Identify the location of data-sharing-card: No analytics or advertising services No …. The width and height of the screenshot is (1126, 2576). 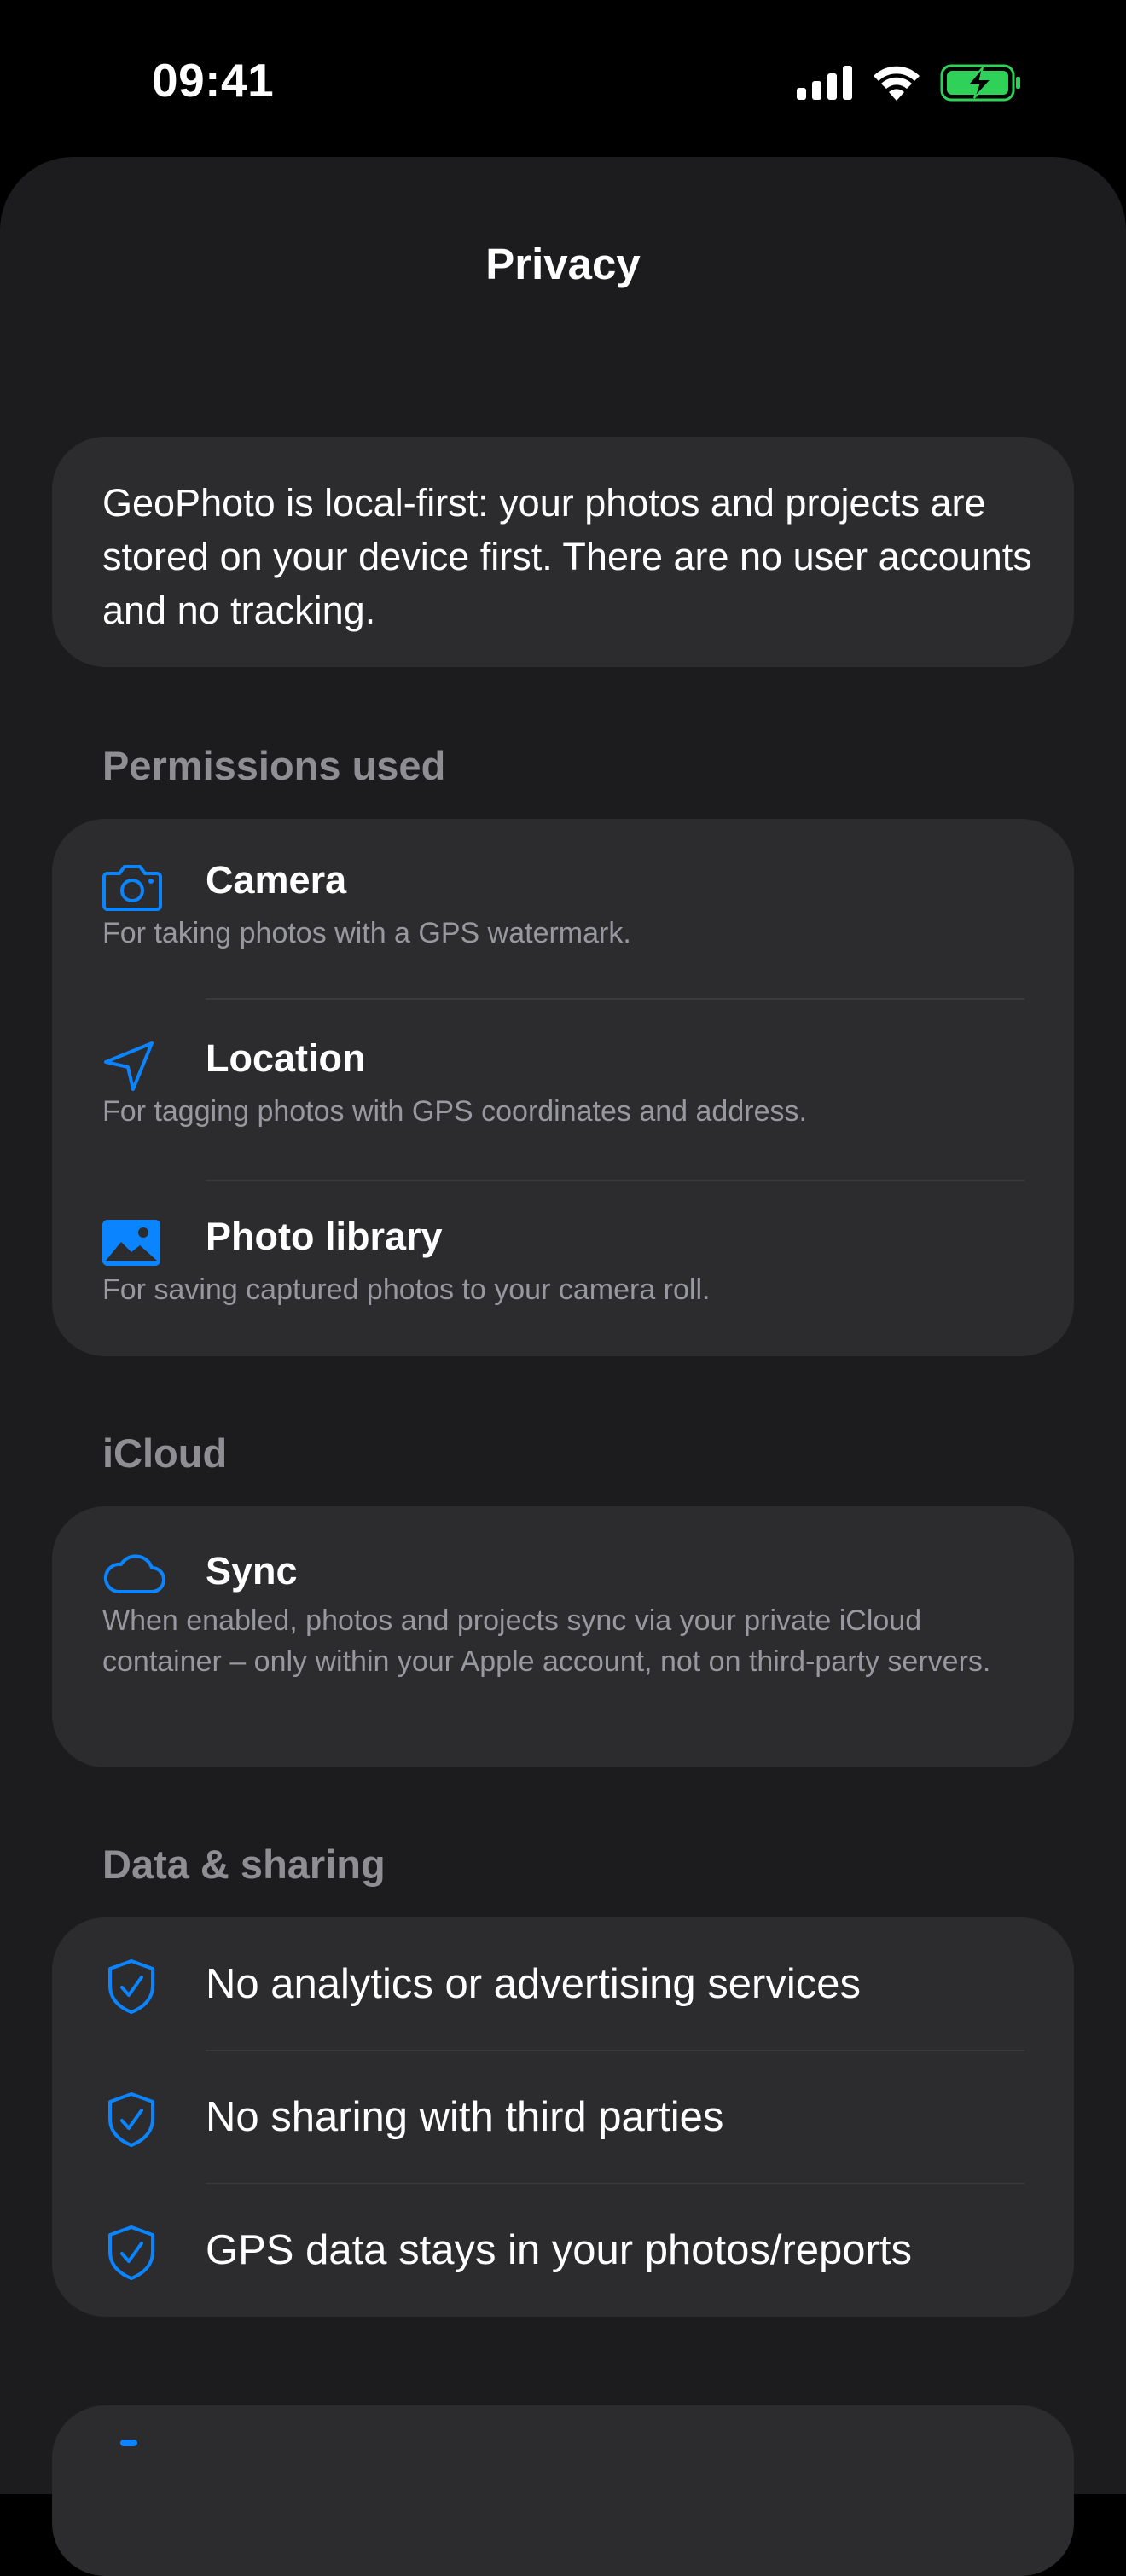
(563, 2117).